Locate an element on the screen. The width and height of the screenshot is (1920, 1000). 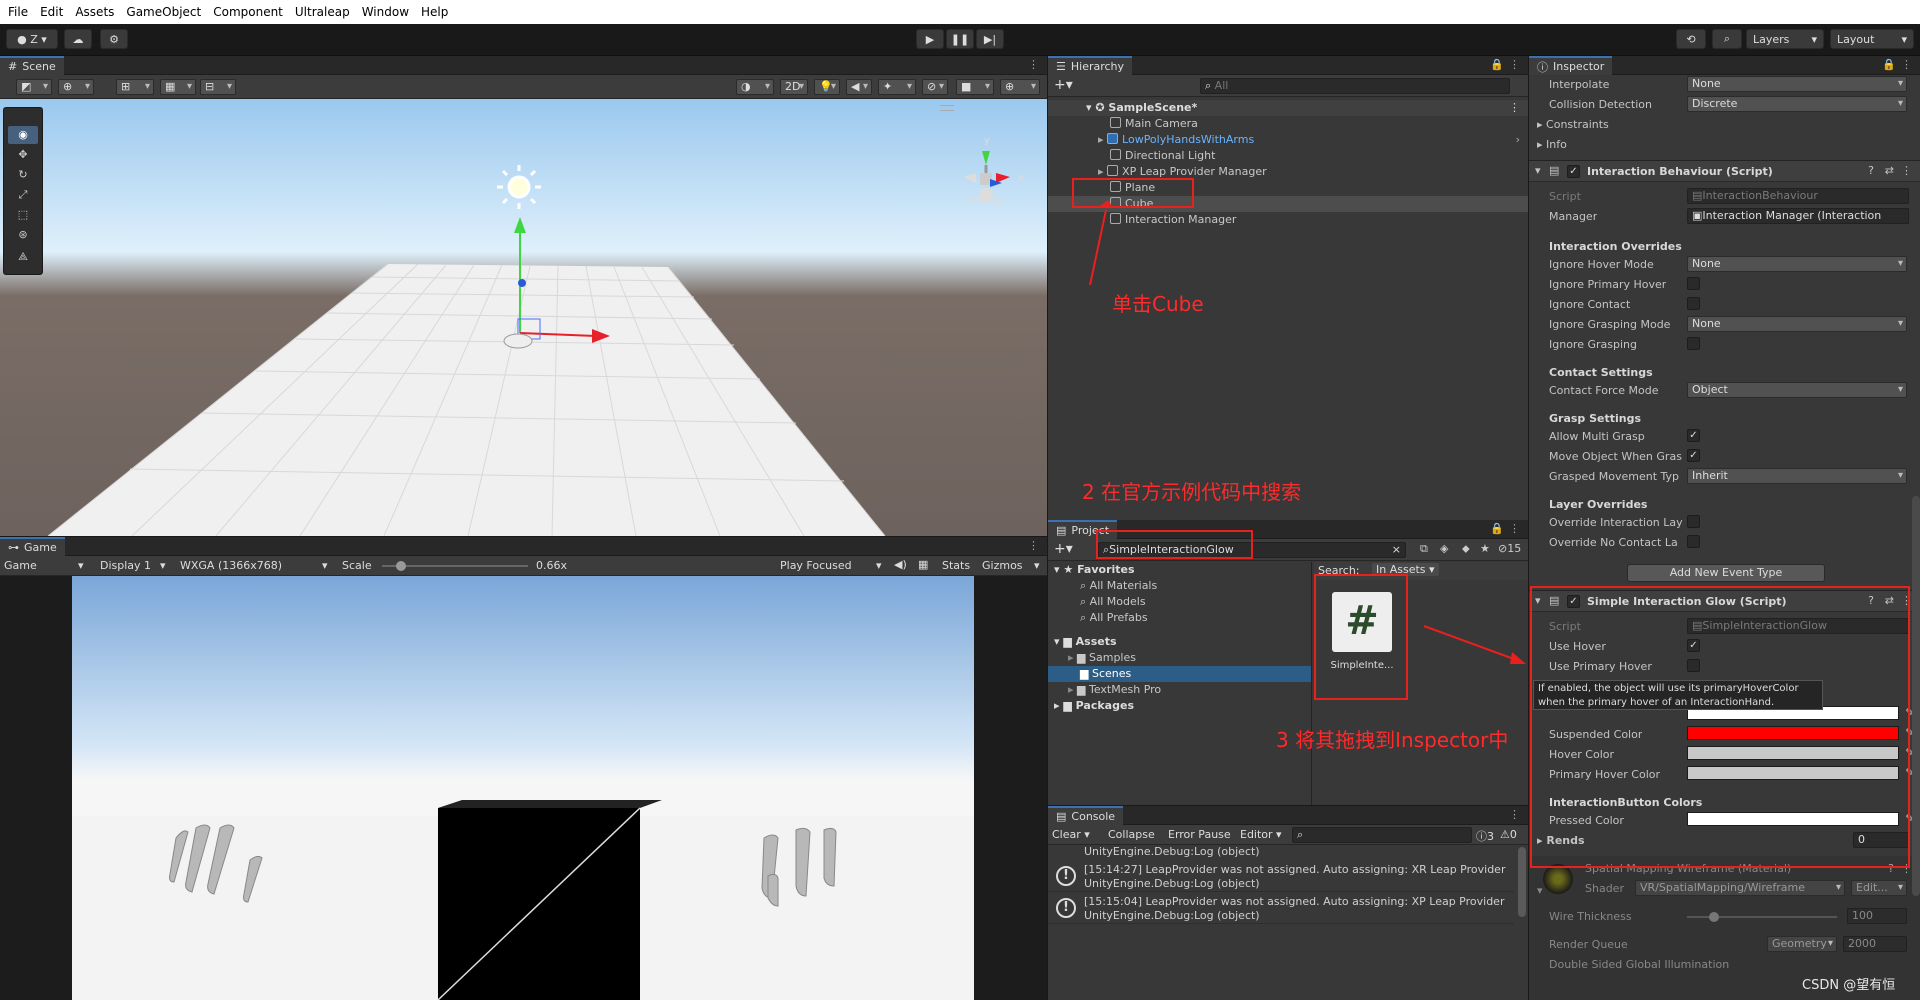
list-item: Directional Light is located at coordinates (1288, 156).